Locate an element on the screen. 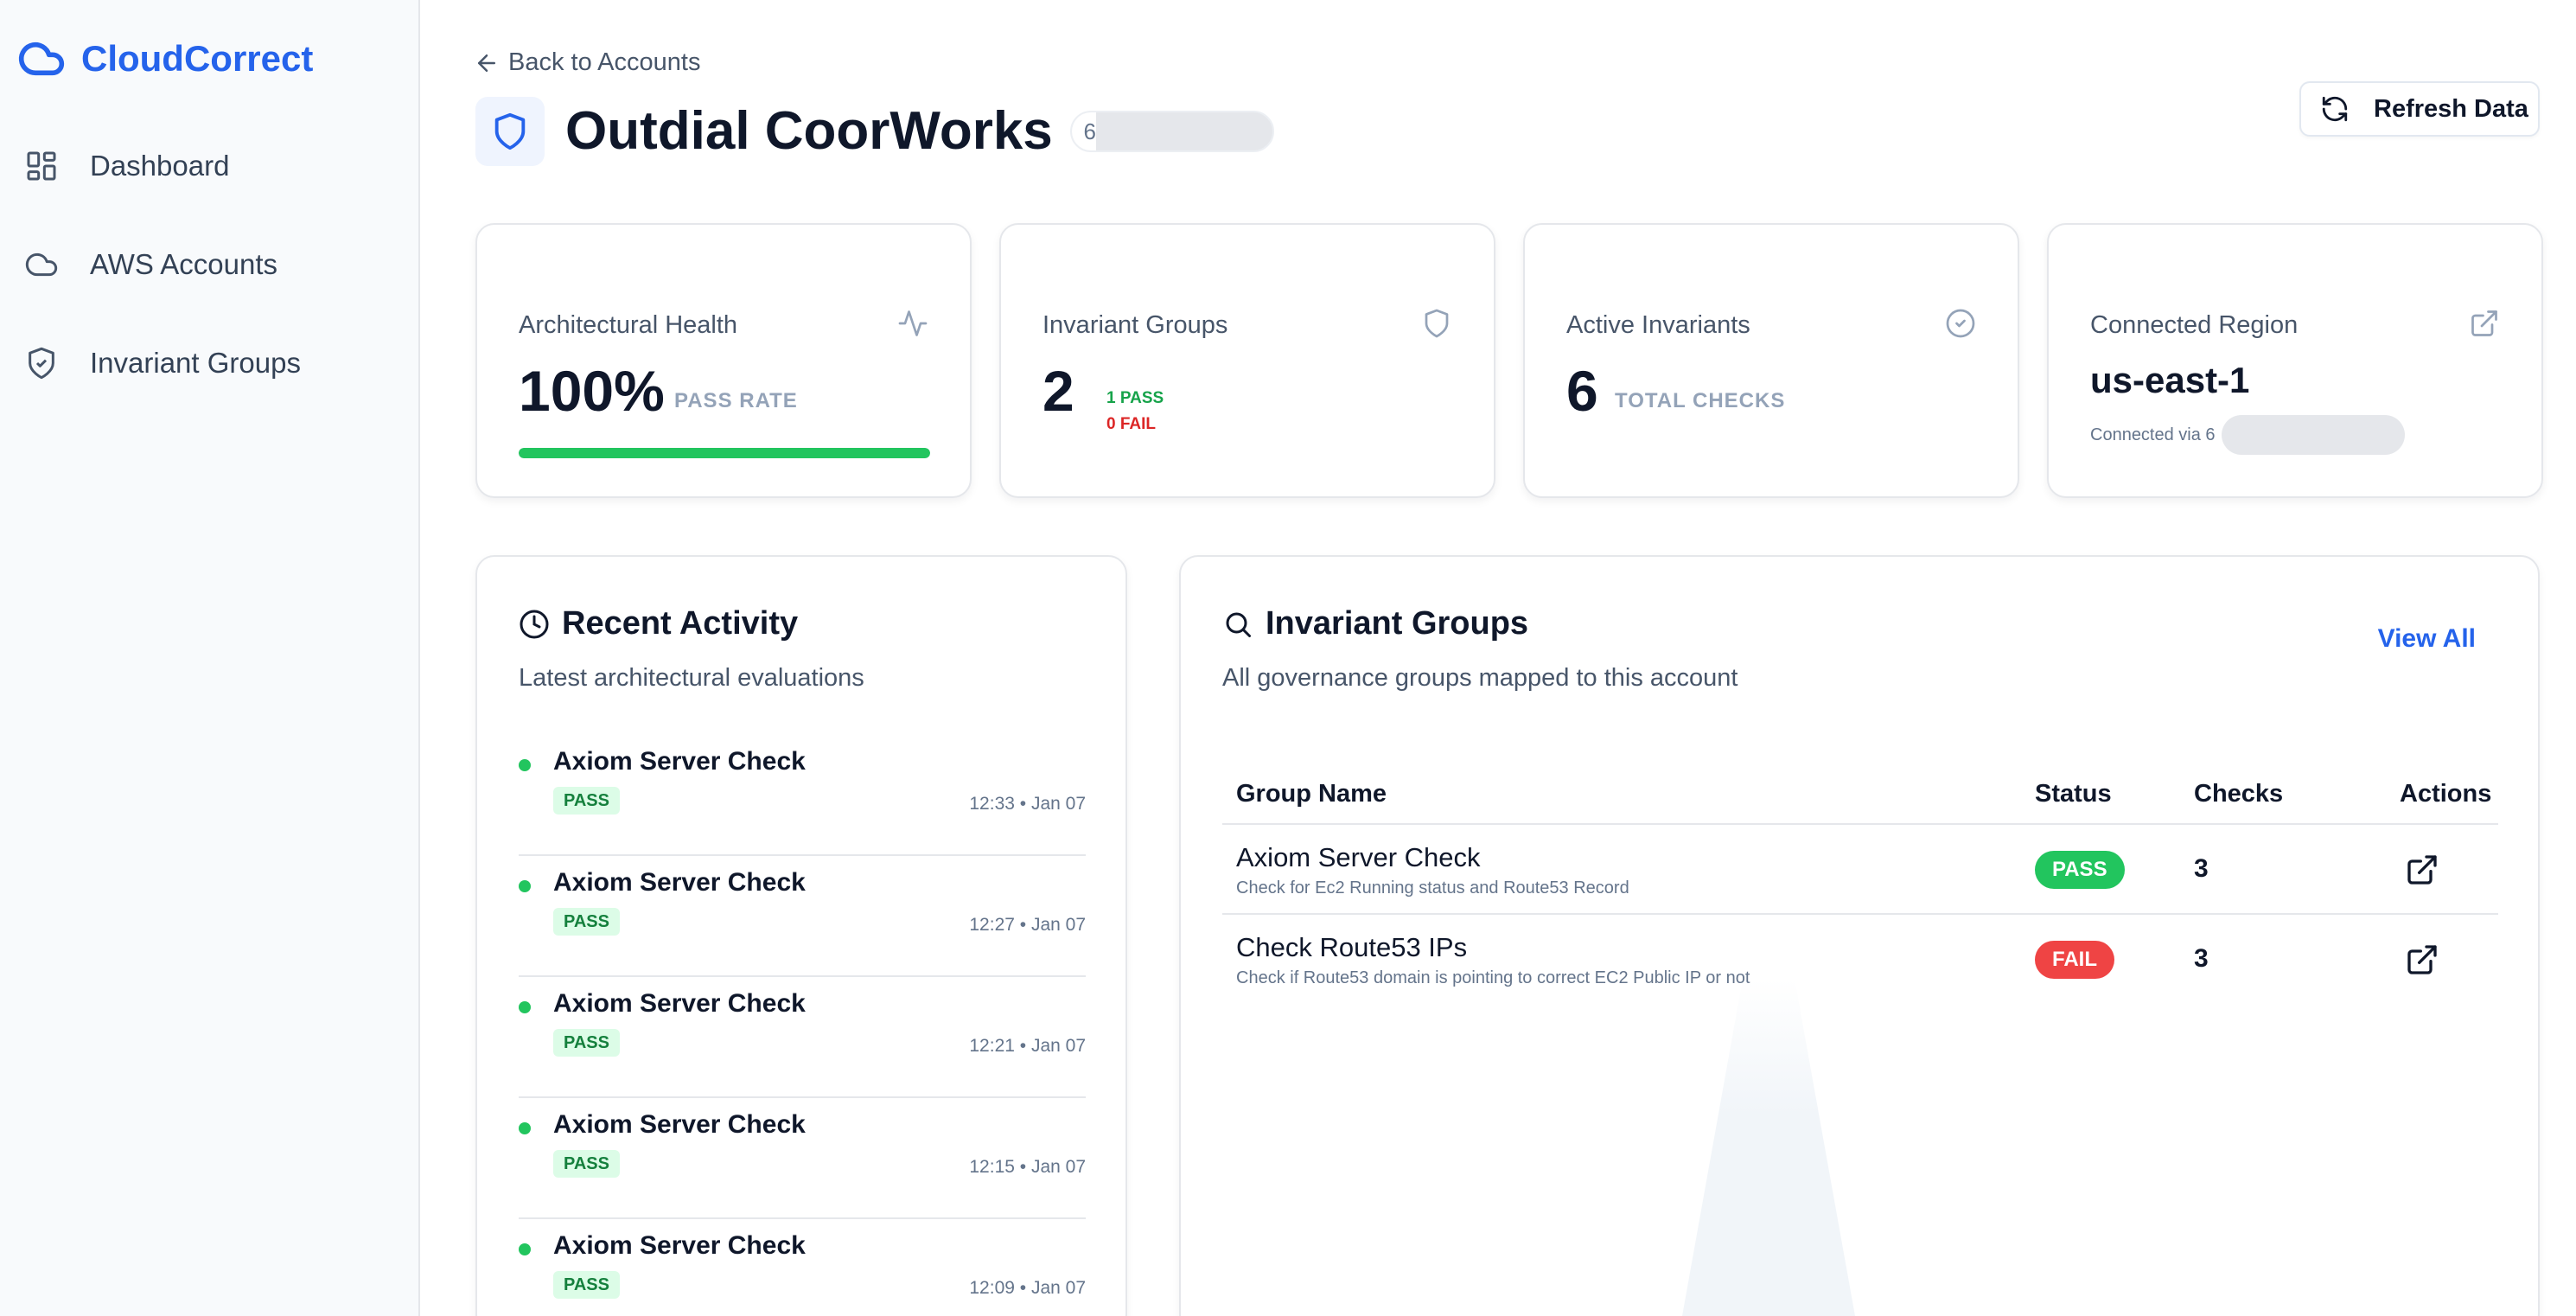  sidebar-item-dashboard: Dashboard is located at coordinates (126, 166).